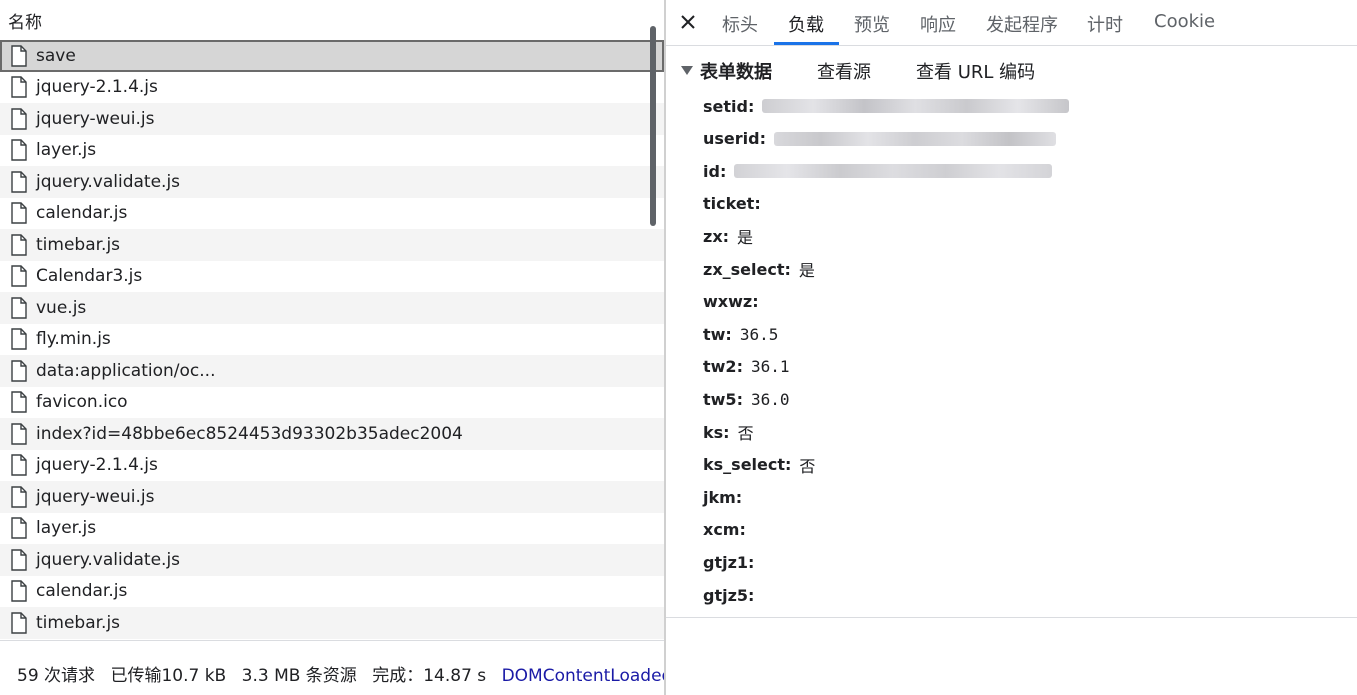 This screenshot has height=695, width=1357. I want to click on collapse-triangle-icon, so click(687, 70).